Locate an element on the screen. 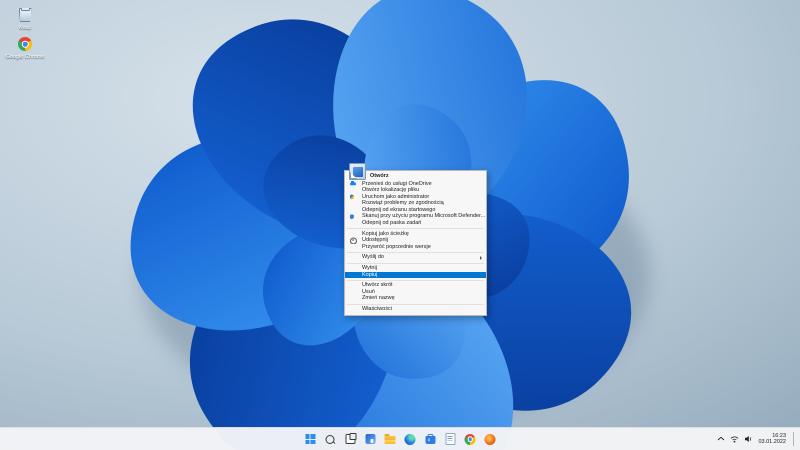 The height and width of the screenshot is (450, 800). start-button is located at coordinates (310, 439).